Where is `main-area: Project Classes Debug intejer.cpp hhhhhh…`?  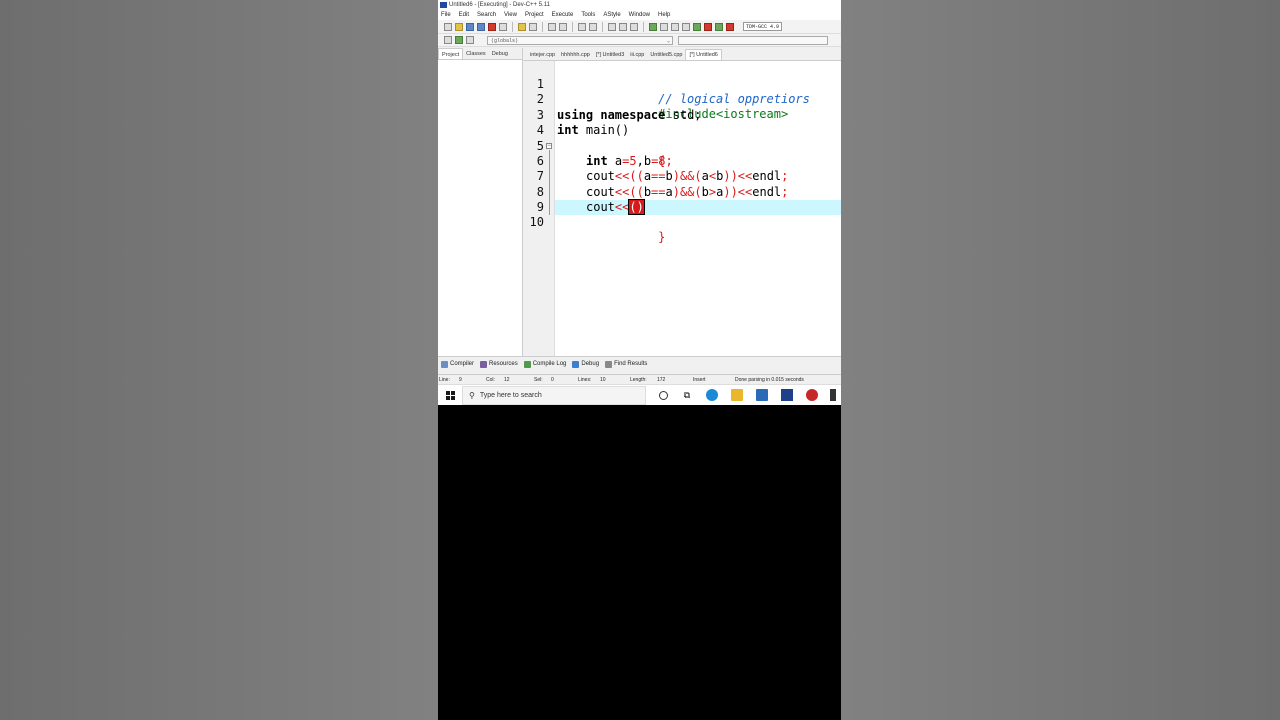
main-area: Project Classes Debug intejer.cpp hhhhhh… is located at coordinates (639, 202).